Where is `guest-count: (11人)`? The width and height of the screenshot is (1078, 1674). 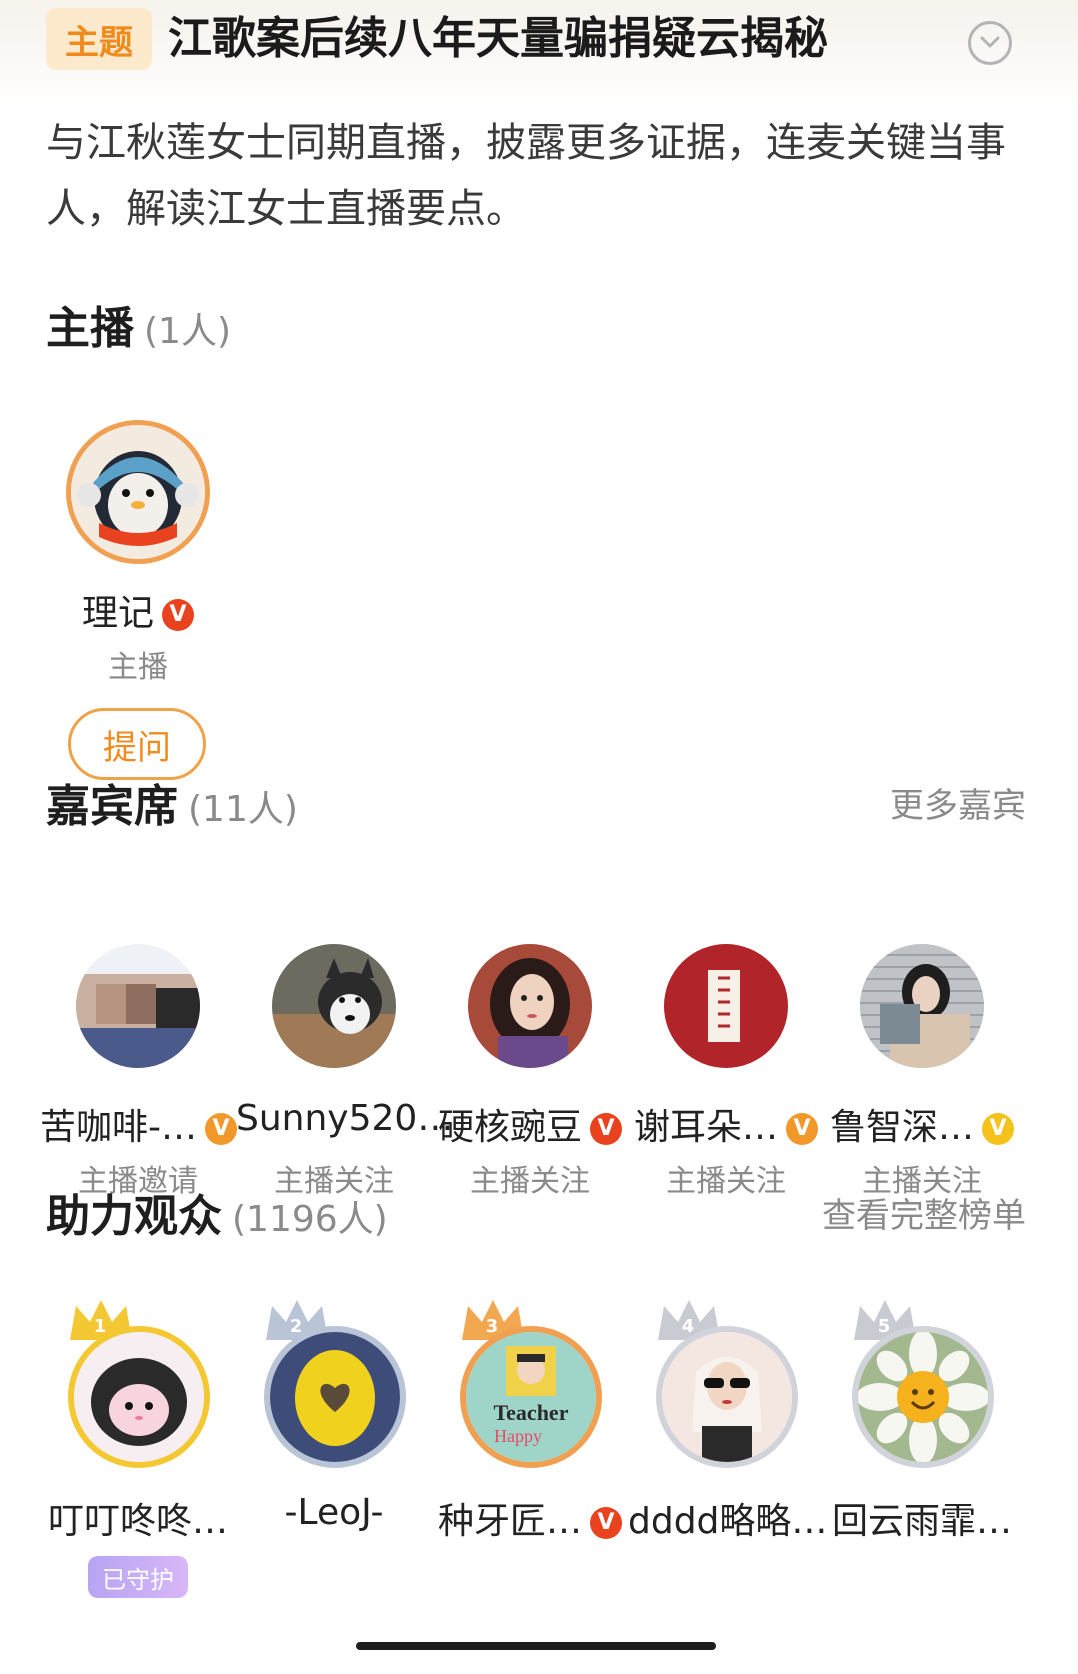
guest-count: (11人) is located at coordinates (243, 809).